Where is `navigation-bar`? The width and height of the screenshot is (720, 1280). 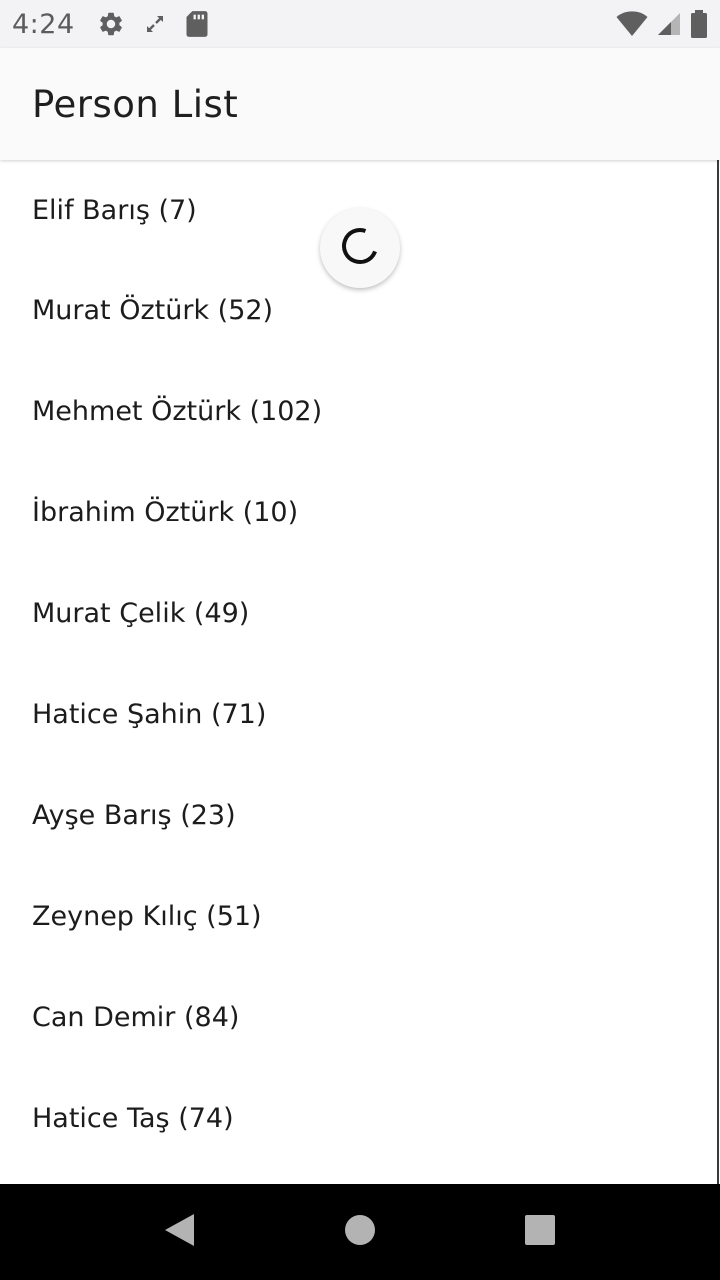
navigation-bar is located at coordinates (360, 1232).